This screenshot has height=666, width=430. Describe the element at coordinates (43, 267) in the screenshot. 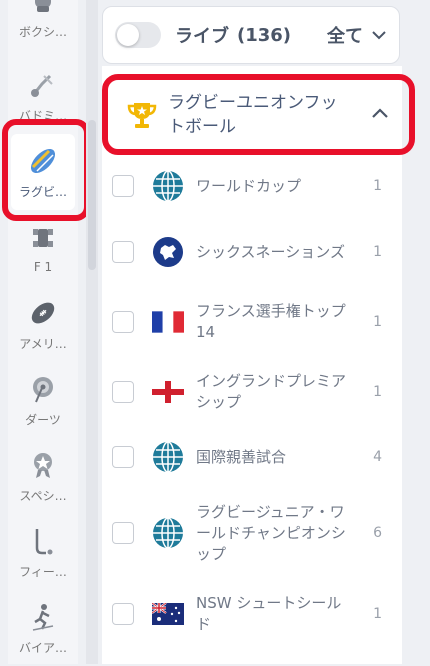

I see `sidebar-item-label: F 1` at that location.